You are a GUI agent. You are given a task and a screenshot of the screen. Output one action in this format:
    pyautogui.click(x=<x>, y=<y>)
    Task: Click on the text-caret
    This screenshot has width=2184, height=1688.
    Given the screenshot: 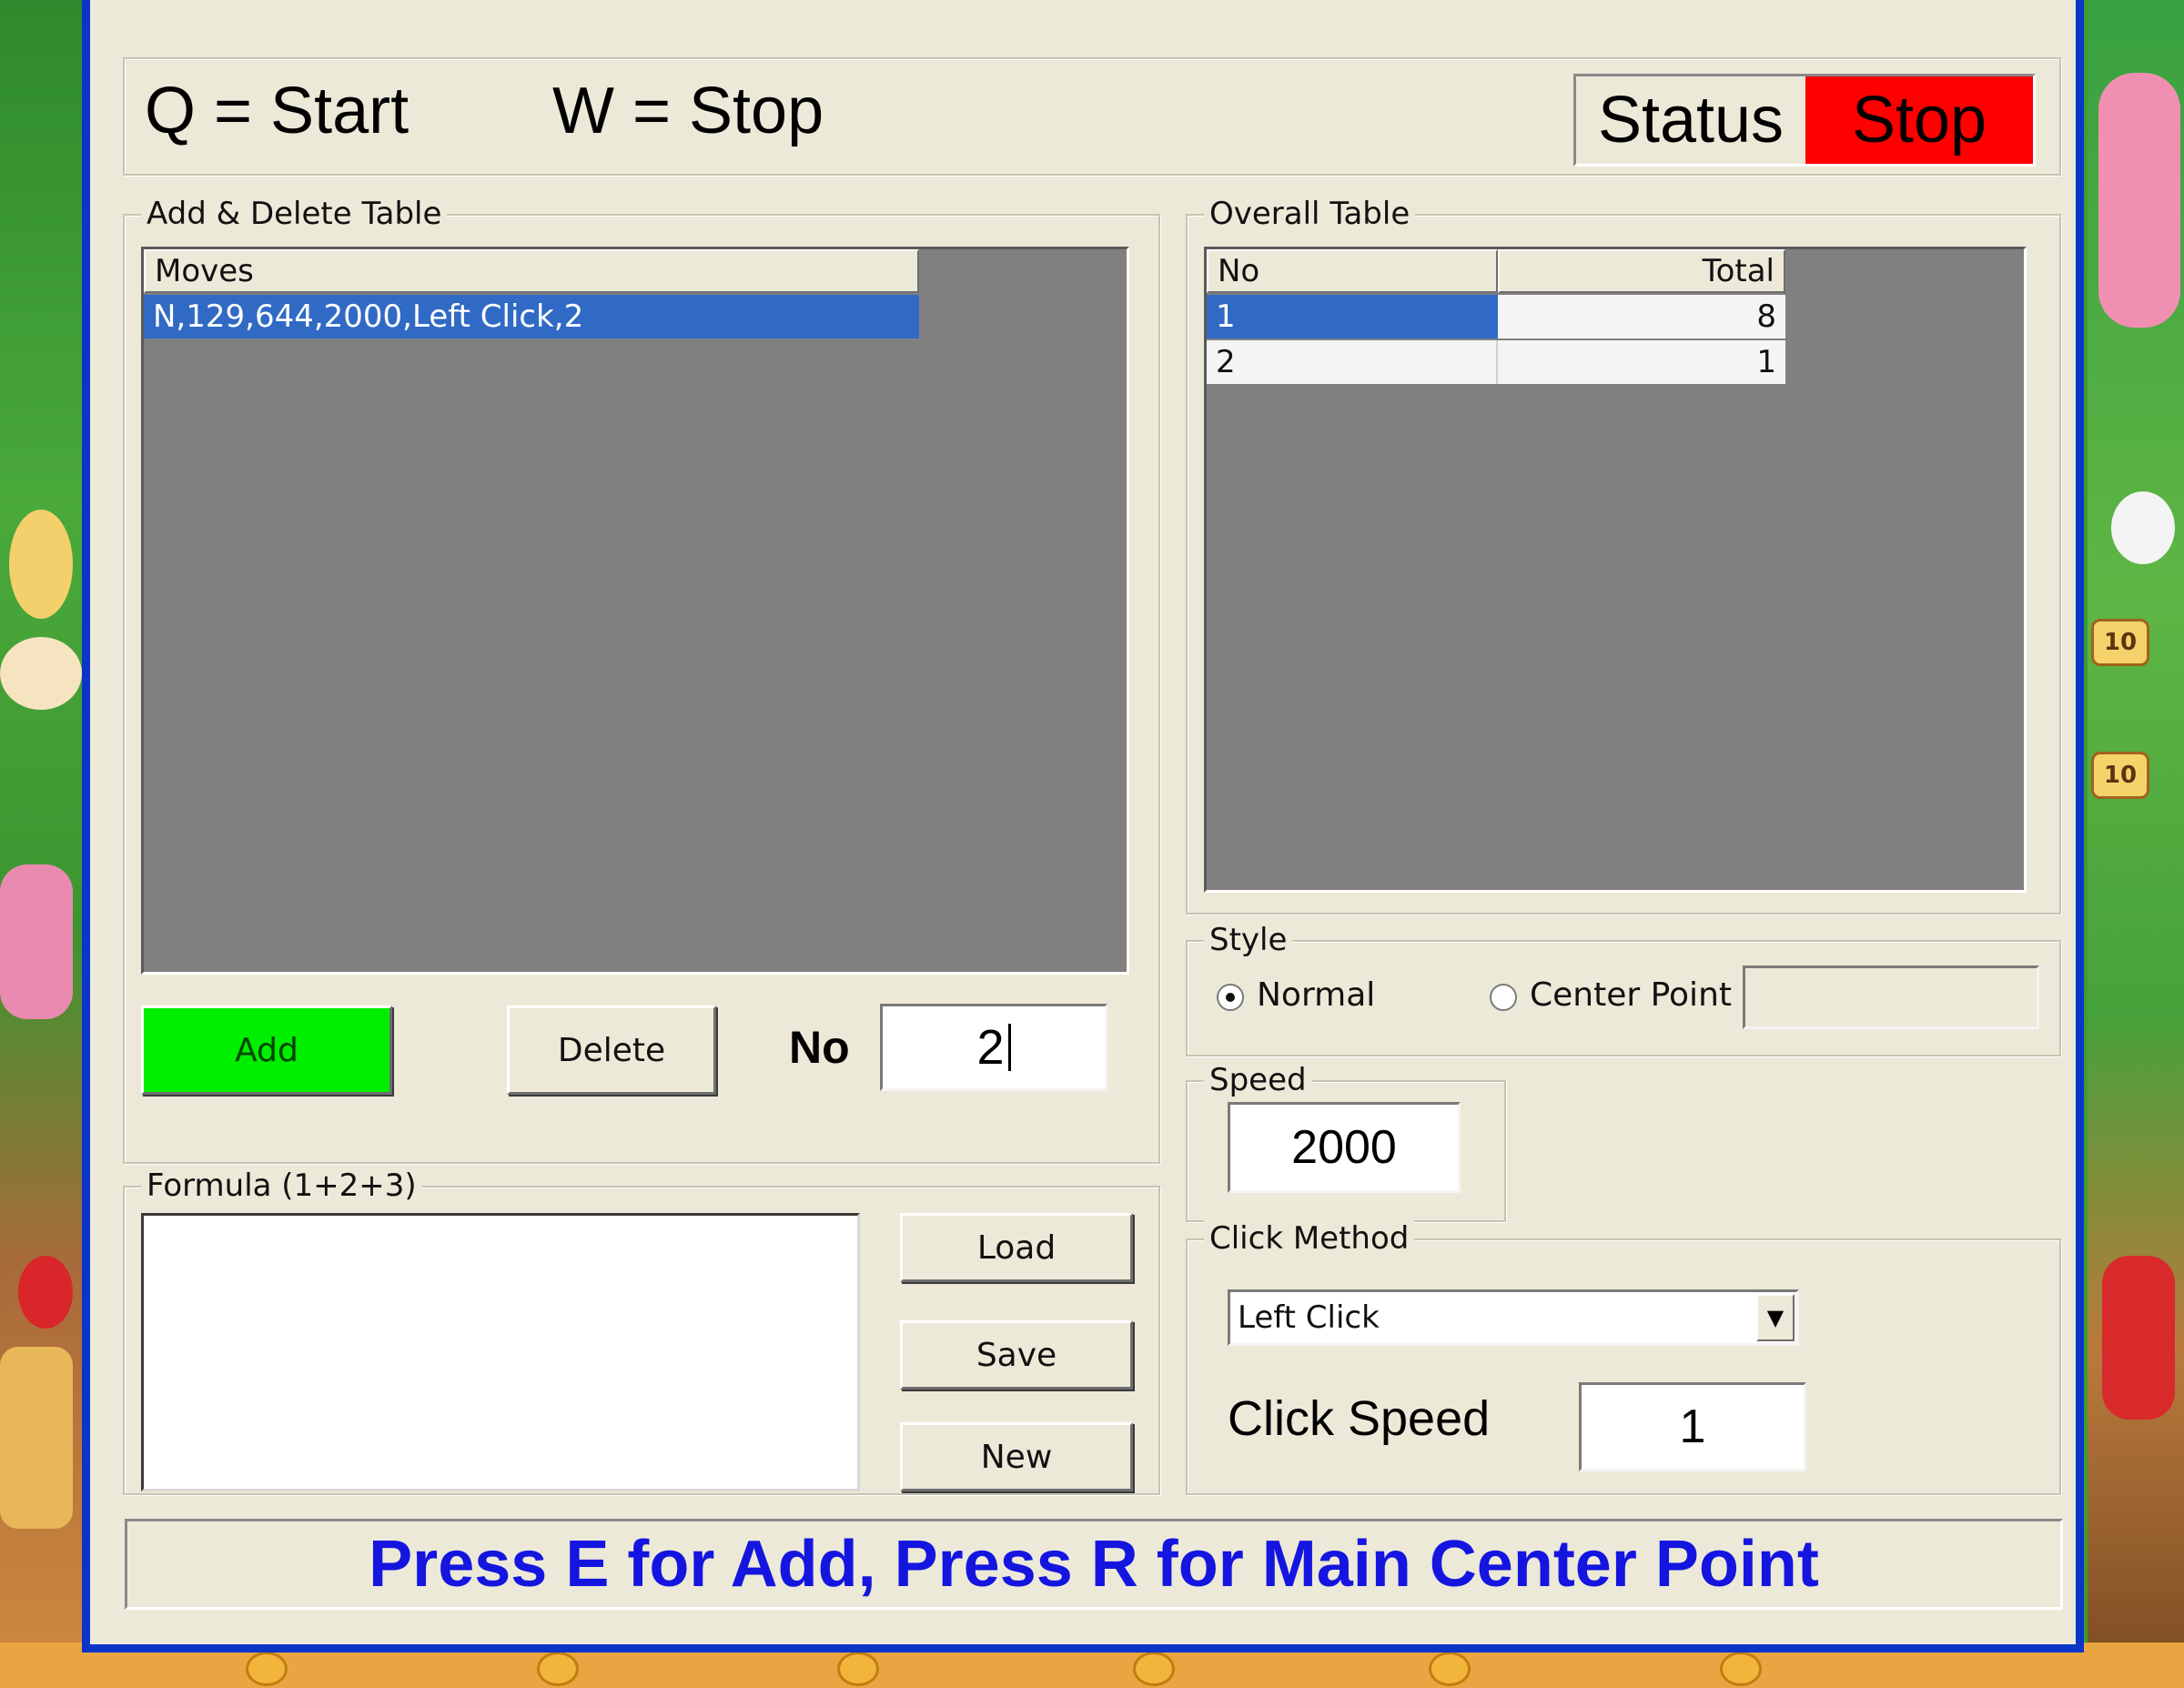 What is the action you would take?
    pyautogui.click(x=1009, y=1048)
    